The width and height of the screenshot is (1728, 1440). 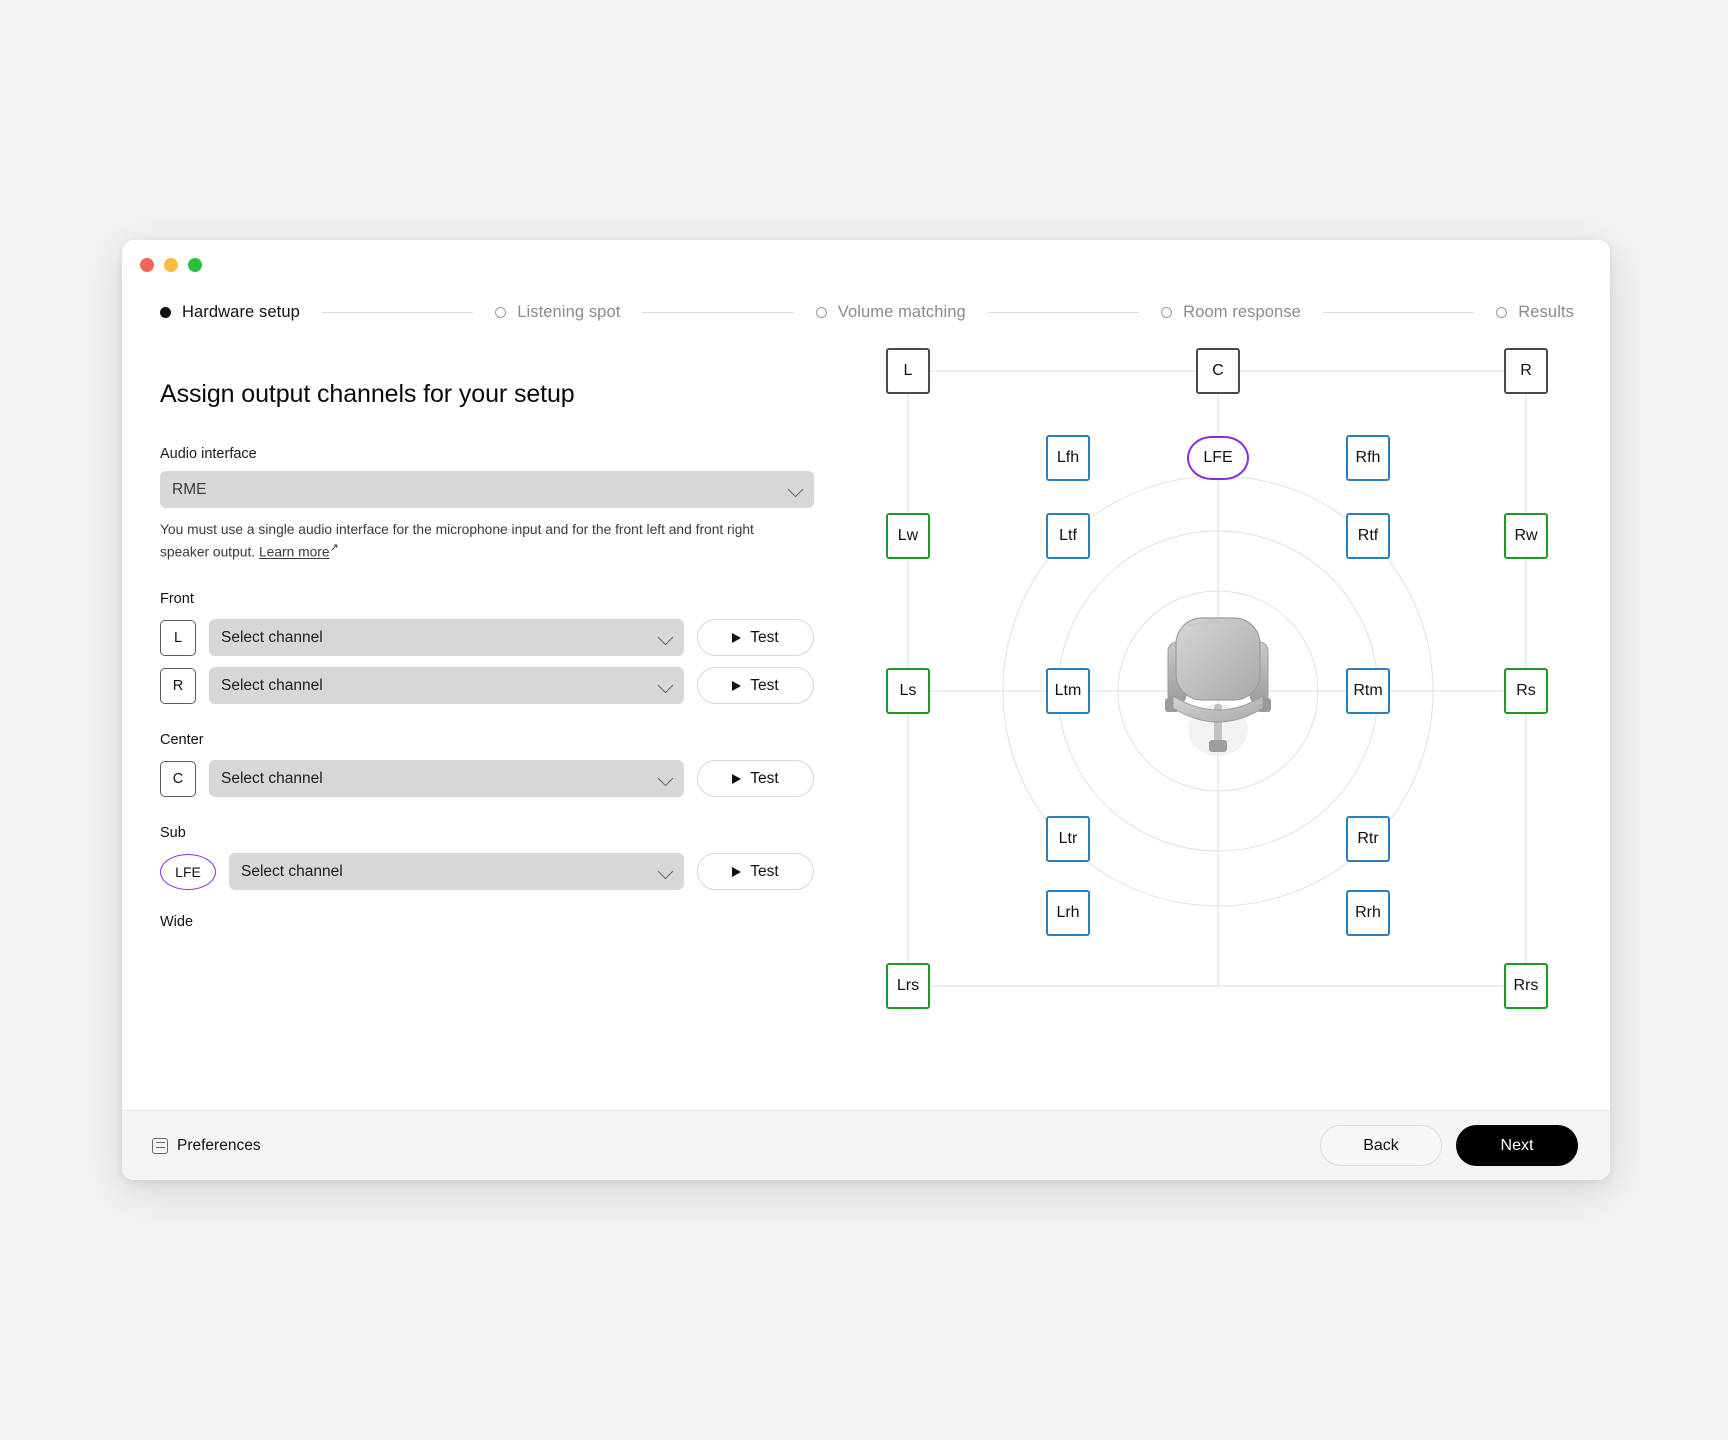 What do you see at coordinates (487, 489) in the screenshot?
I see `audio-interface-select: RME` at bounding box center [487, 489].